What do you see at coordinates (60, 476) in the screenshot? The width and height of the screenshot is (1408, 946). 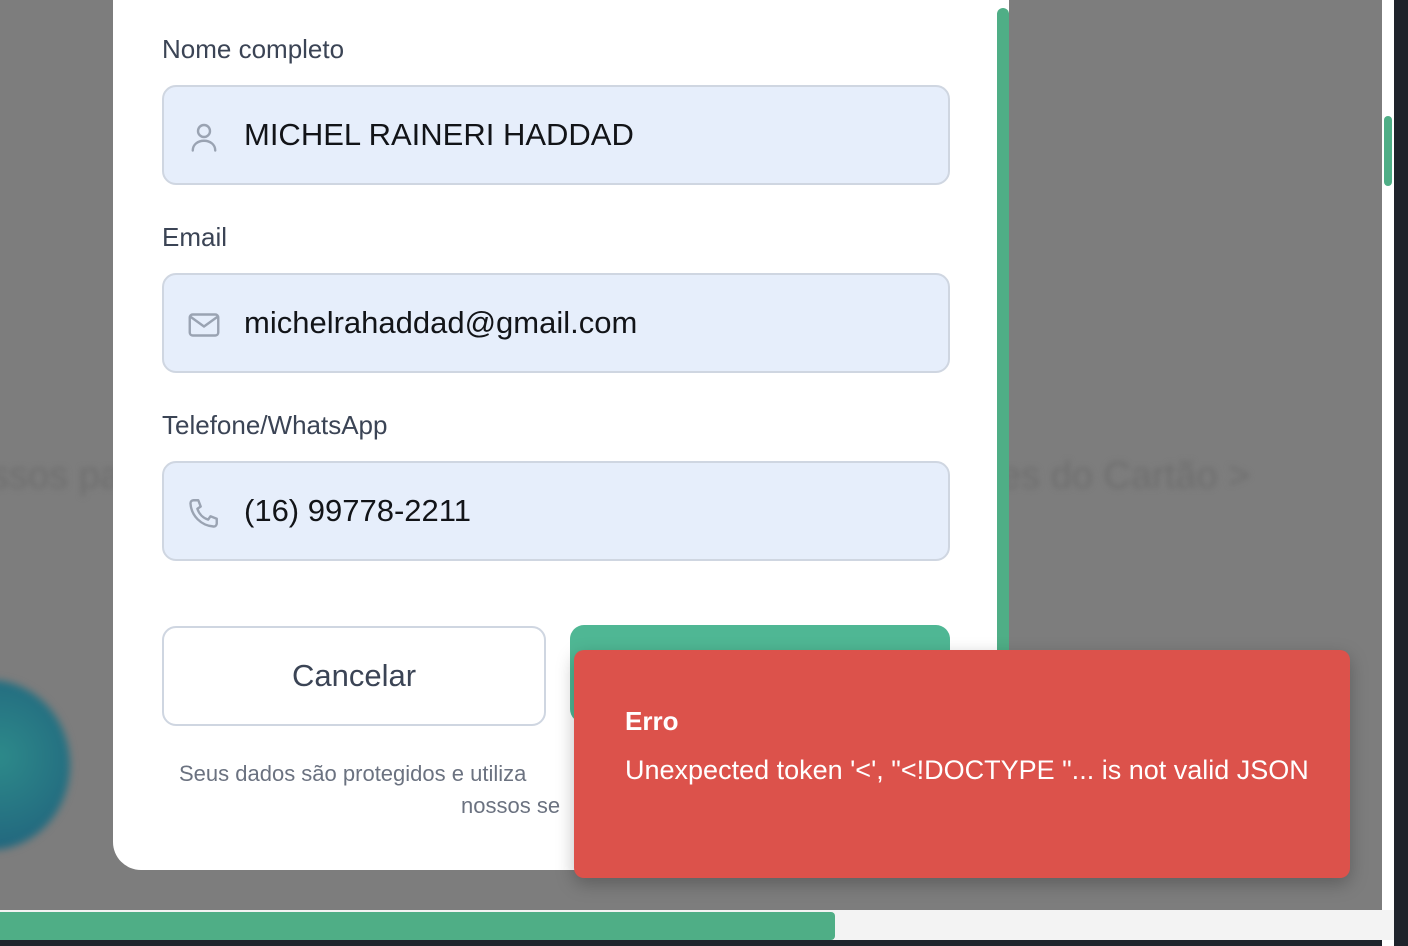 I see `background-text-left: ssos pa` at bounding box center [60, 476].